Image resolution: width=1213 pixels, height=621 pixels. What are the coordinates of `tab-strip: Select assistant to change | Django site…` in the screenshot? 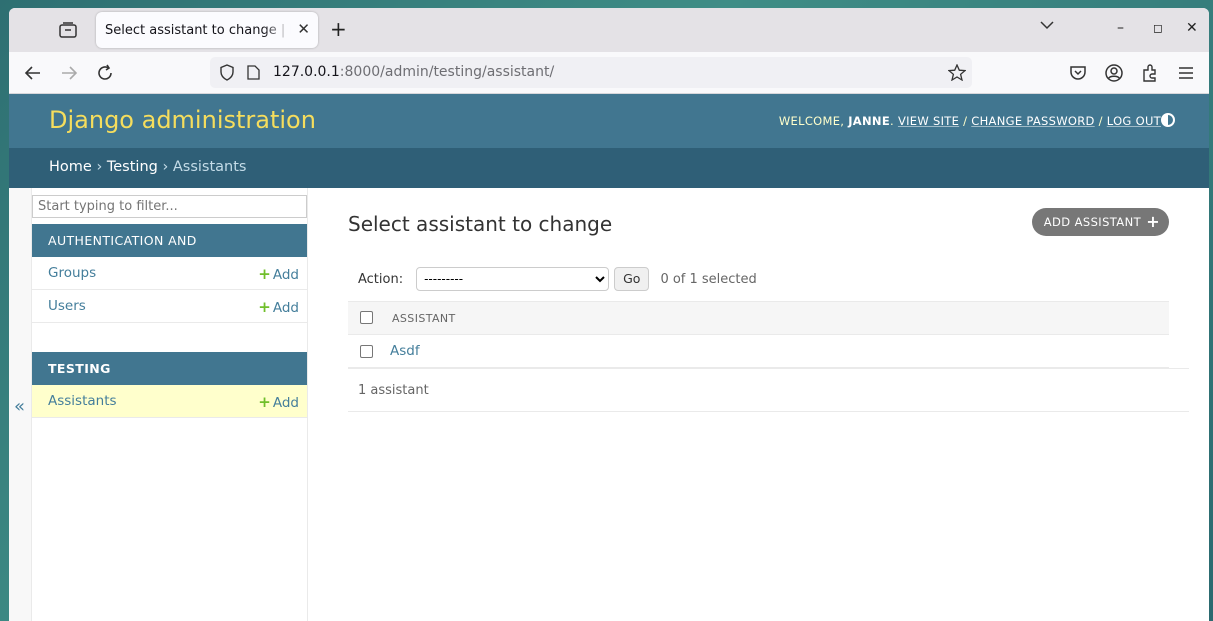 It's located at (609, 30).